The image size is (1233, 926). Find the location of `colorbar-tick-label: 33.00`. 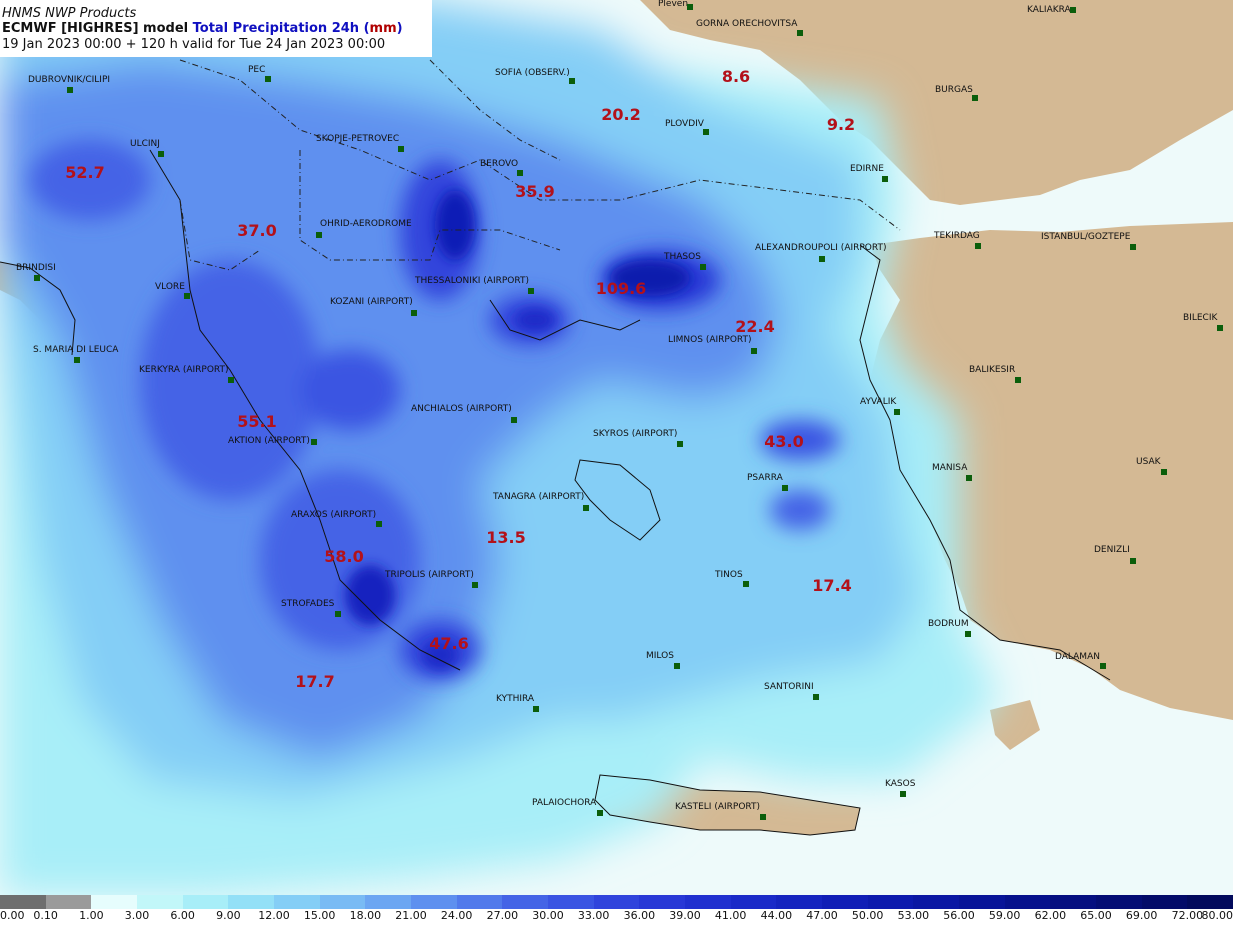

colorbar-tick-label: 33.00 is located at coordinates (593, 915).